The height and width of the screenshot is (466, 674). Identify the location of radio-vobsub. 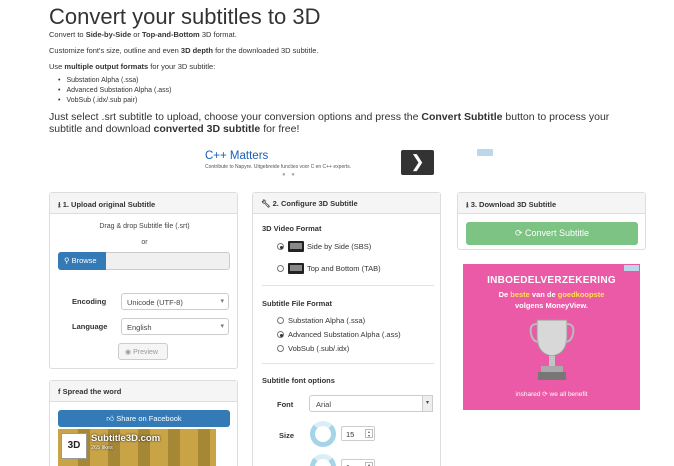
(280, 348).